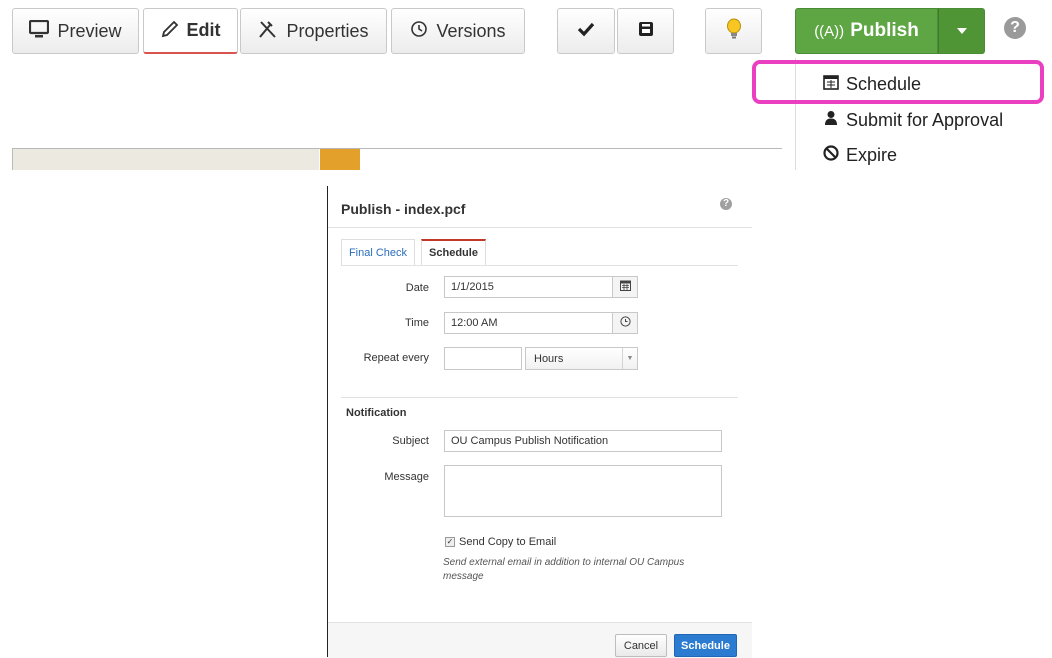  Describe the element at coordinates (378, 252) in the screenshot. I see `tab-final-check: Final Check` at that location.